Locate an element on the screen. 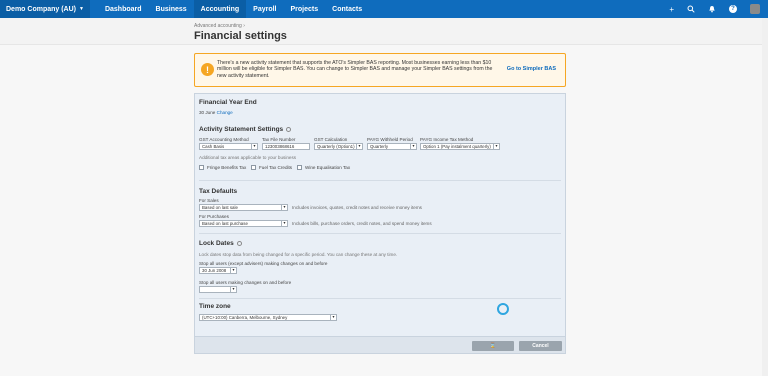 The height and width of the screenshot is (376, 768). fbt-checkbox is located at coordinates (201, 167).